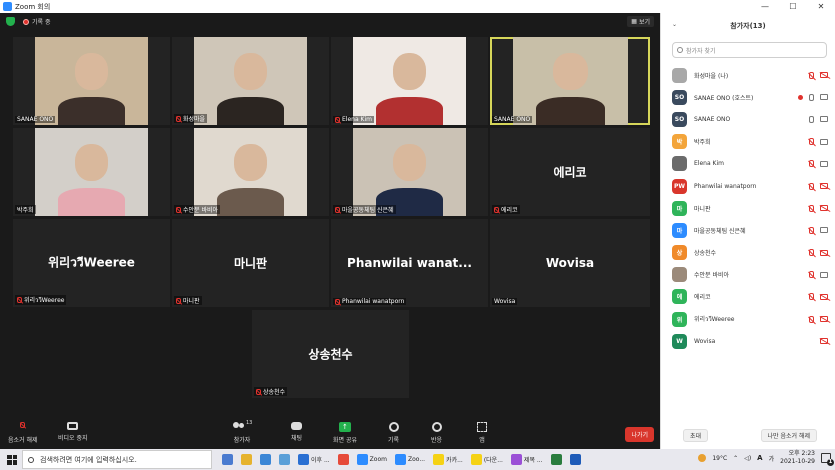 Image resolution: width=835 pixels, height=470 pixels. What do you see at coordinates (748, 253) in the screenshot?
I see `participant-row: 상 상송천수` at bounding box center [748, 253].